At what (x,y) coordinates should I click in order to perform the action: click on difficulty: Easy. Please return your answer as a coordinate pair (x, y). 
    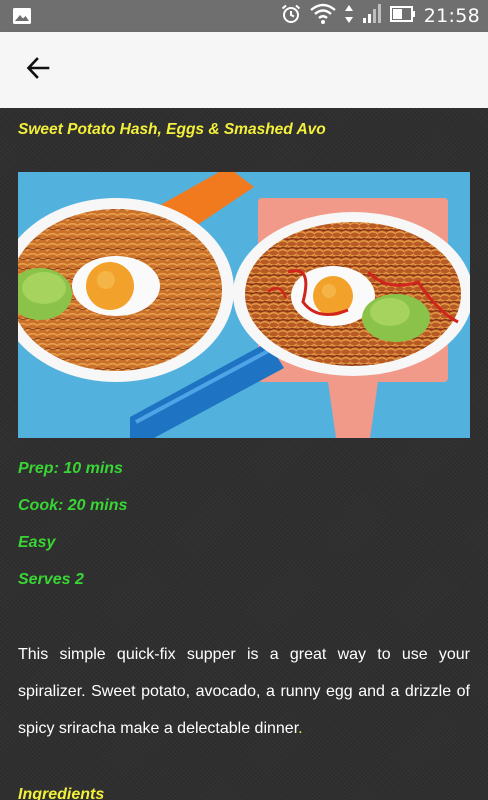
    Looking at the image, I should click on (37, 542).